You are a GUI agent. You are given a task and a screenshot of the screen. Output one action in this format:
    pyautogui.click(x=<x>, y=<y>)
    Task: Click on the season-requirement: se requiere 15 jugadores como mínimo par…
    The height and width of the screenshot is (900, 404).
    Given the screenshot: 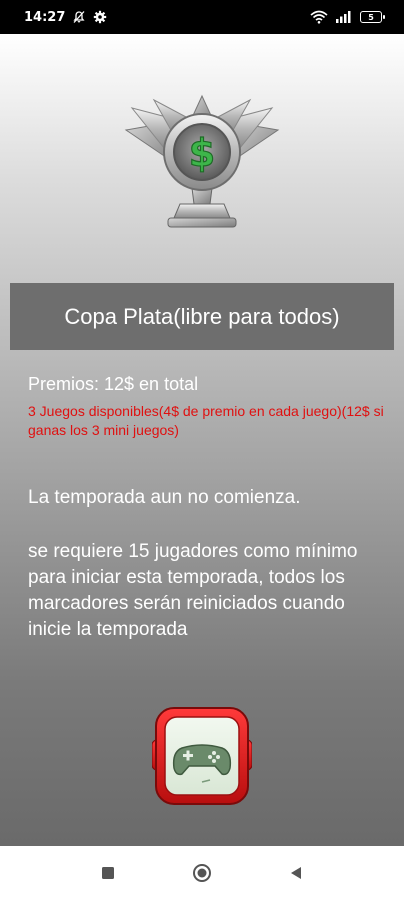 What is the action you would take?
    pyautogui.click(x=193, y=590)
    